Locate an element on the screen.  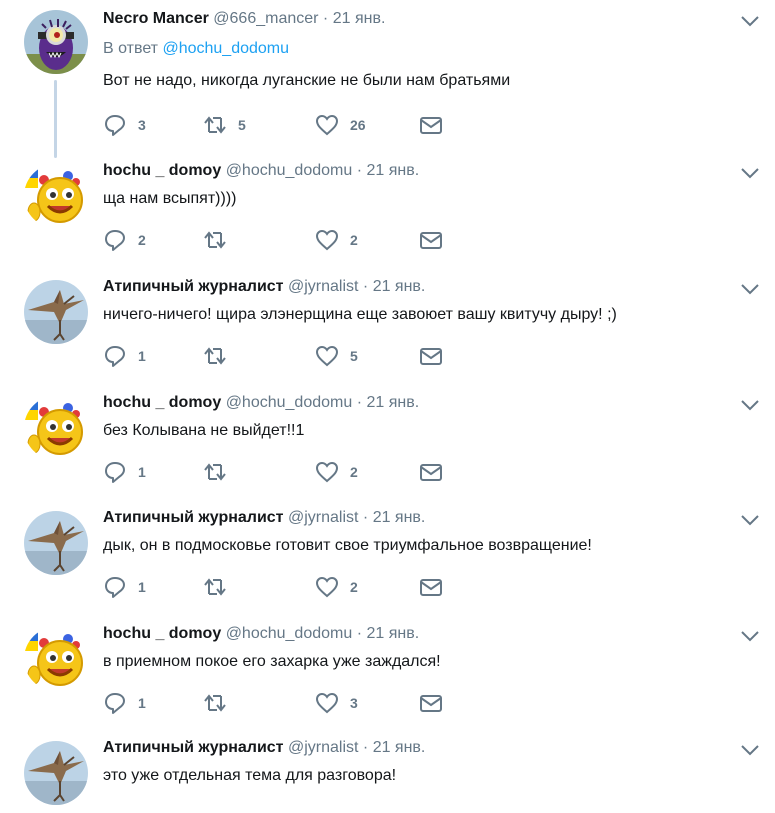
tweet-header: Necro Mancer @666_mancer · 21 янв. is located at coordinates (244, 19).